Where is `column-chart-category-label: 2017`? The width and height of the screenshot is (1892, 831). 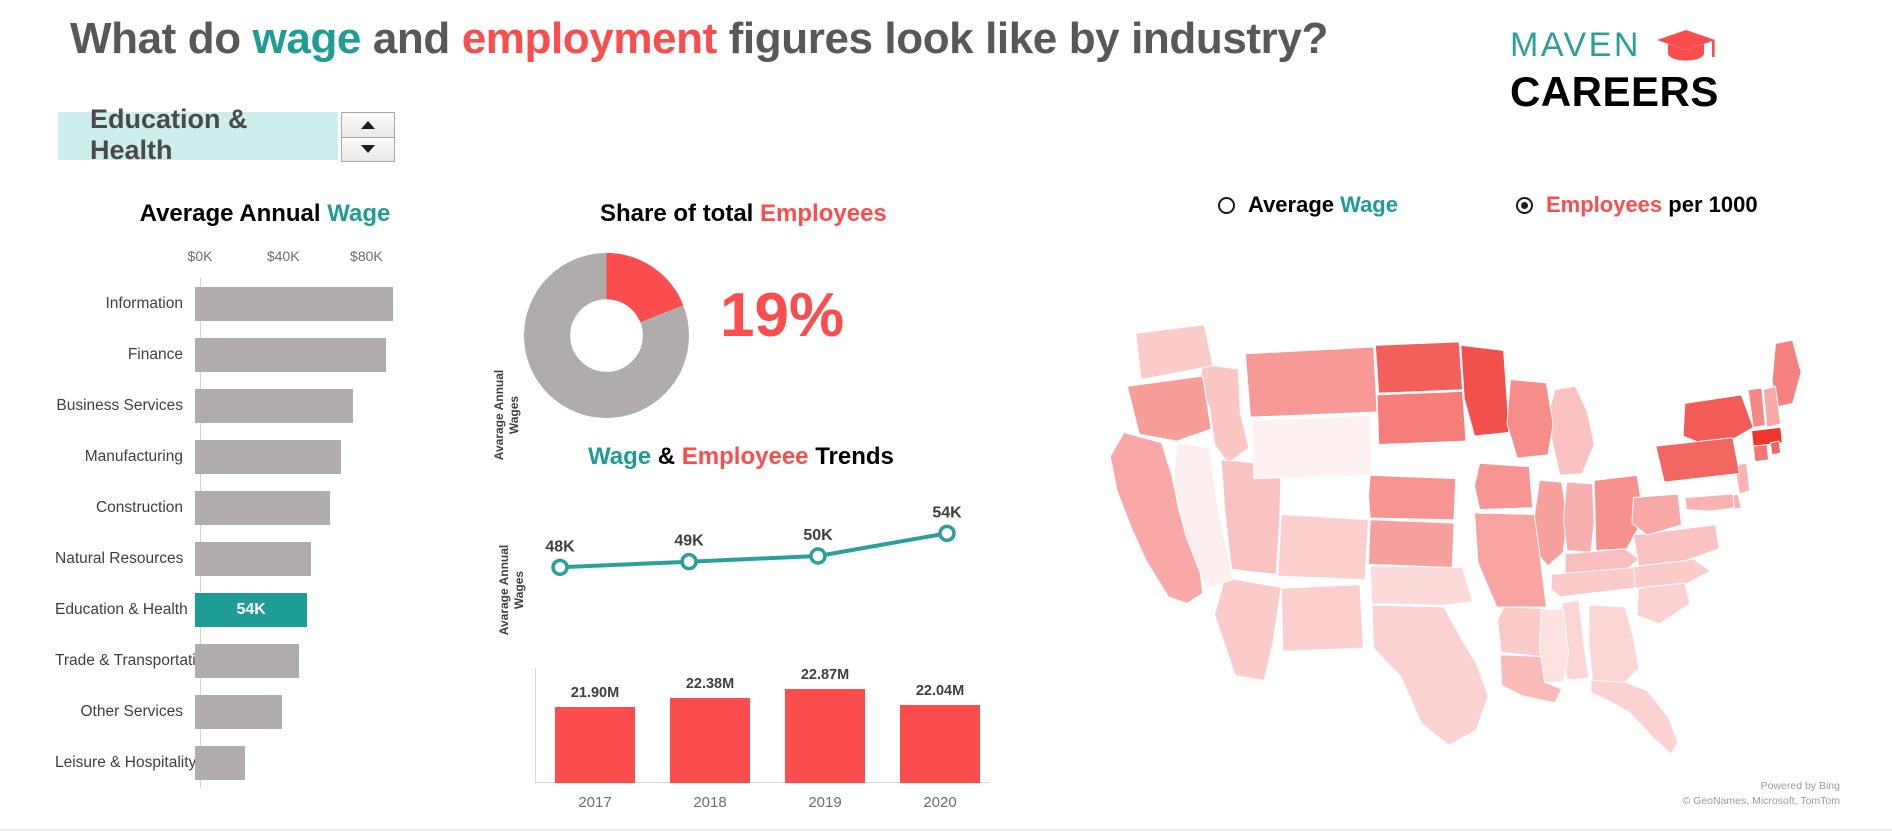
column-chart-category-label: 2017 is located at coordinates (595, 802).